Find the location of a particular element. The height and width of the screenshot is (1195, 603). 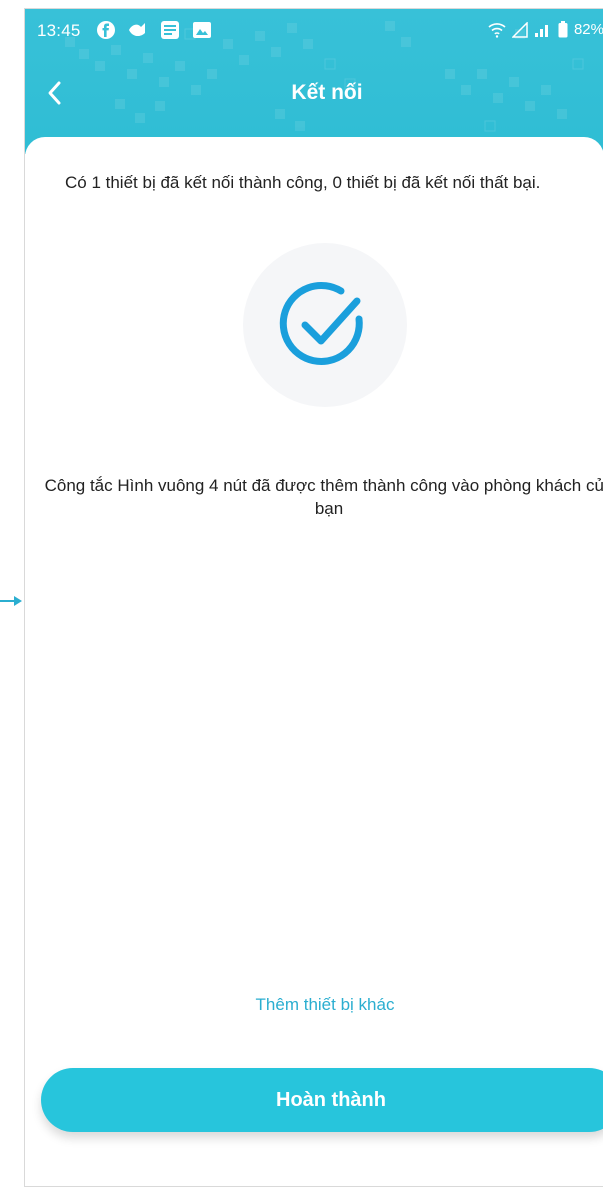

battery-percent: 82% is located at coordinates (588, 29).